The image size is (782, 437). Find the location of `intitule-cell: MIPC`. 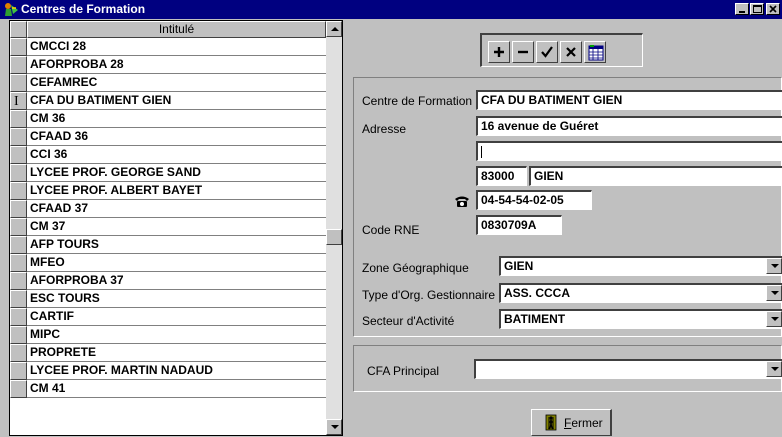

intitule-cell: MIPC is located at coordinates (176, 335).